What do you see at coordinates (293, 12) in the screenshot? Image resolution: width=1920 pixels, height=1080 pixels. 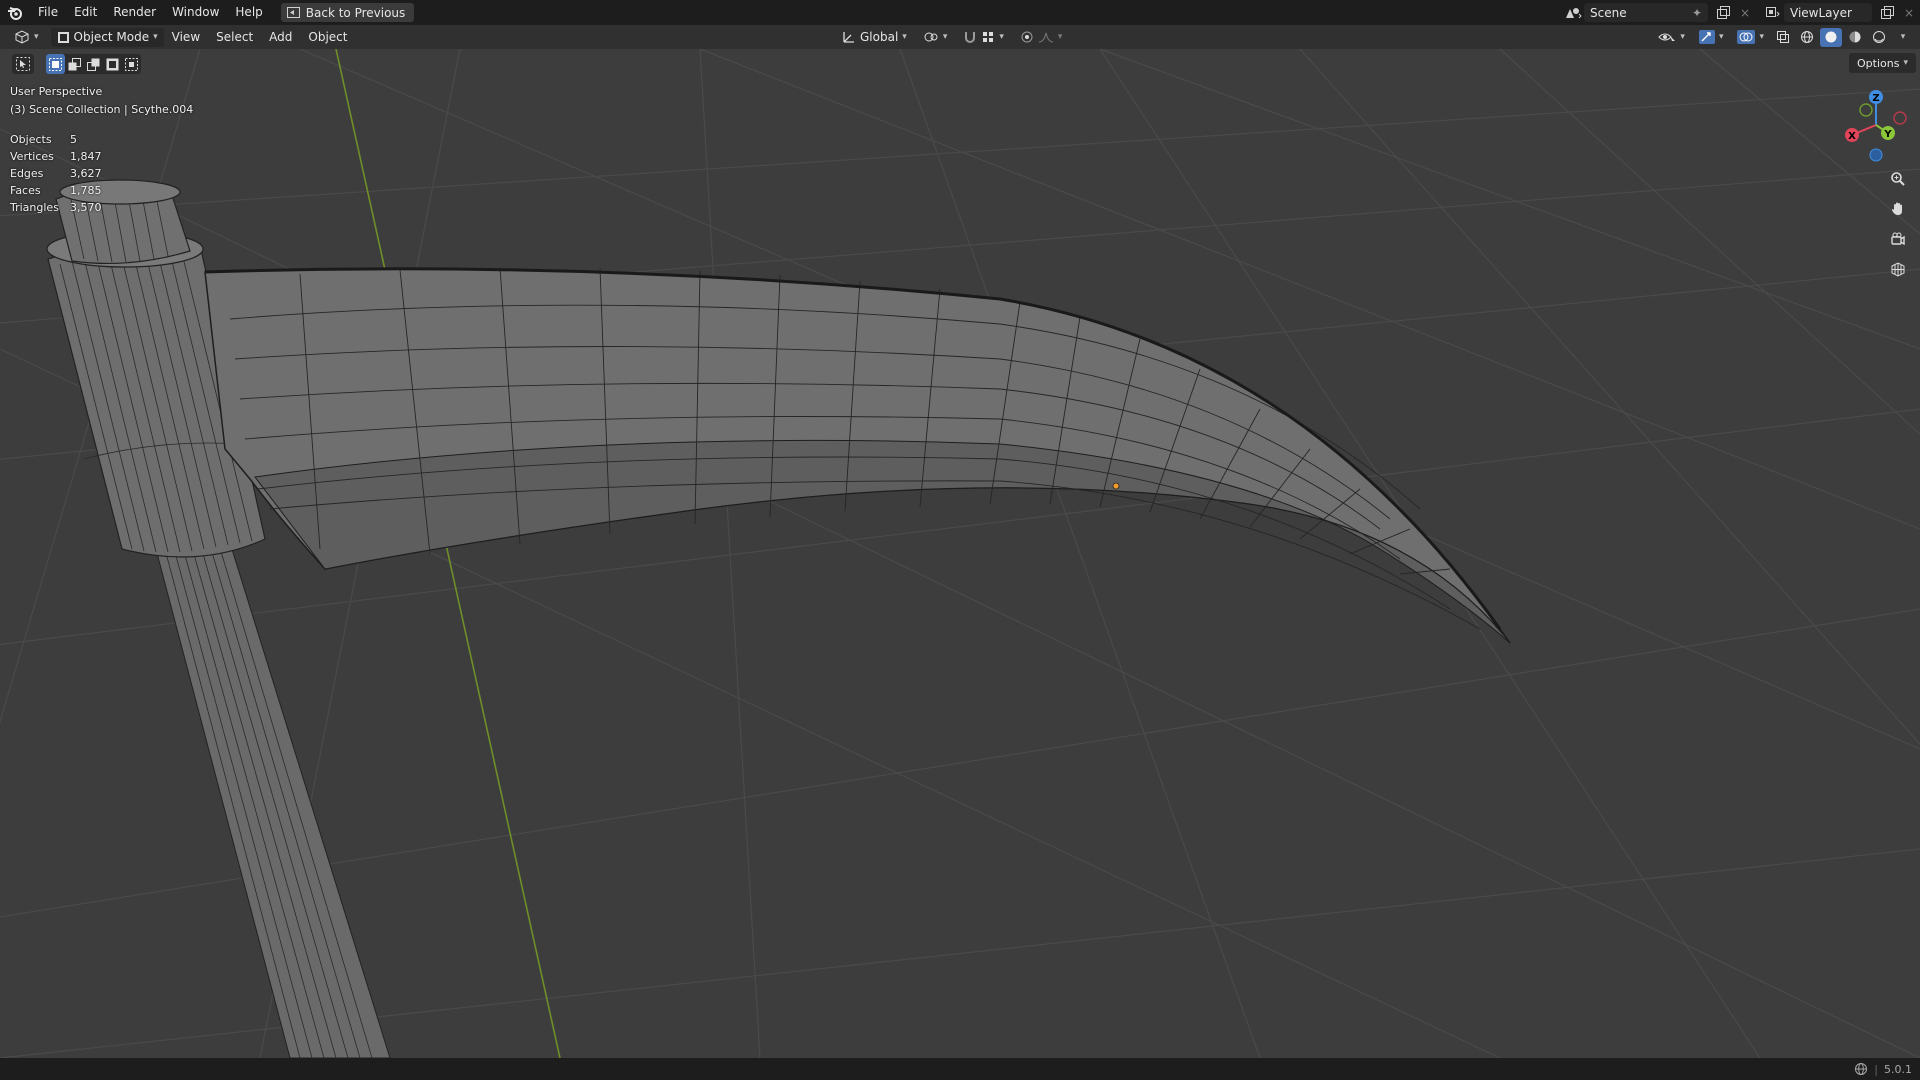 I see `fullscreen-back-icon` at bounding box center [293, 12].